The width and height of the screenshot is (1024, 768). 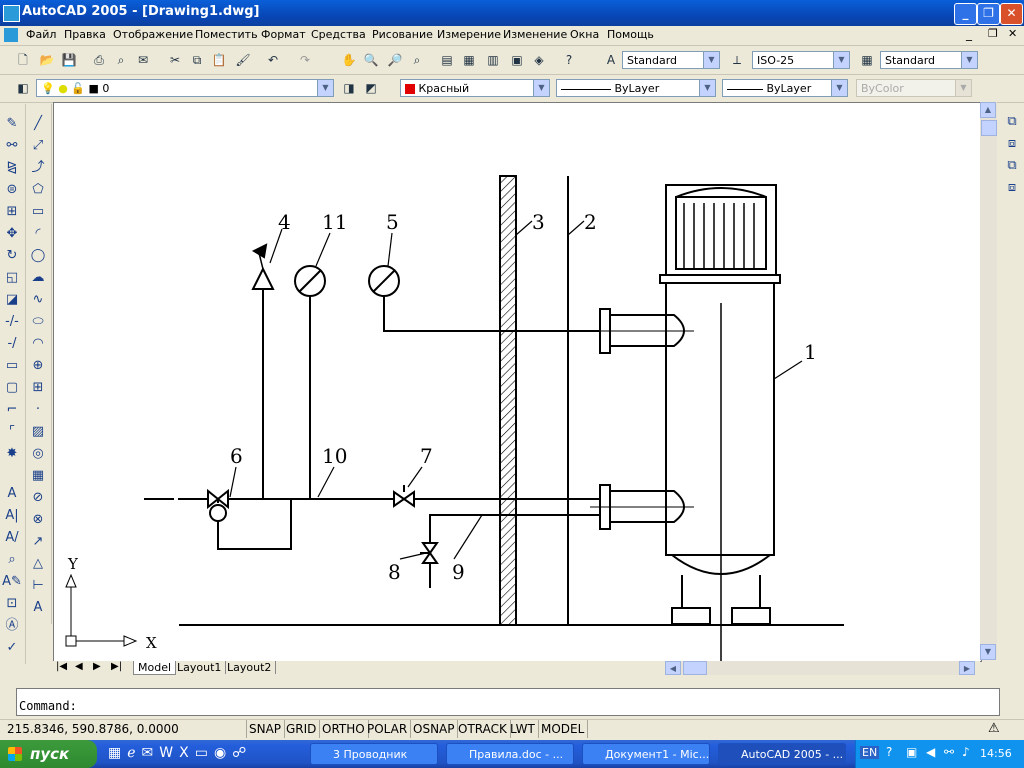 I want to click on polygon-icon: ⬠, so click(x=38, y=190).